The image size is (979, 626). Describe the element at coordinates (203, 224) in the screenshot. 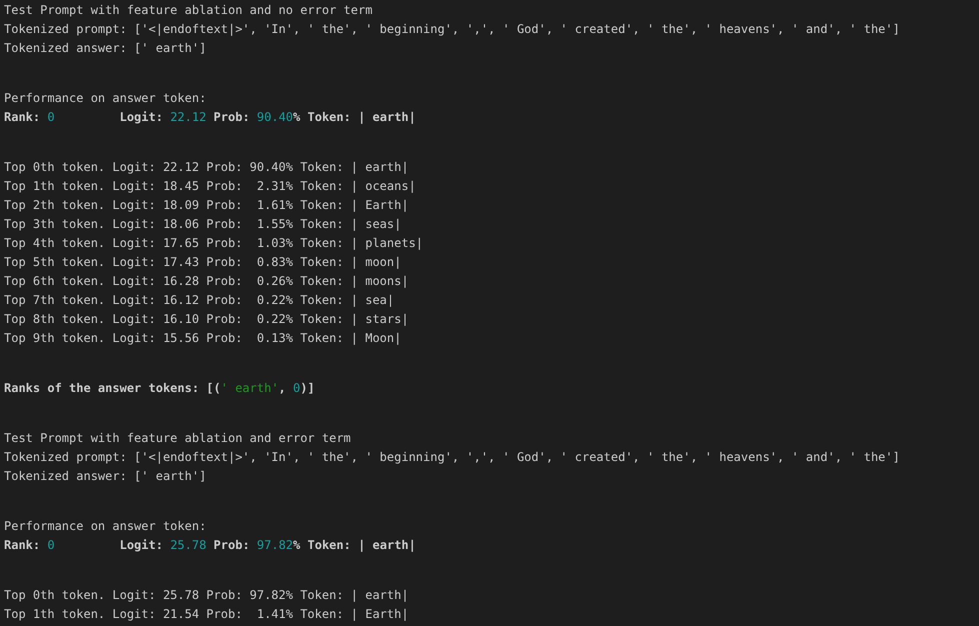

I see `output-line: Top 3th token. Logit: 18.06 Prob: 1.55% Token: | seas|` at that location.